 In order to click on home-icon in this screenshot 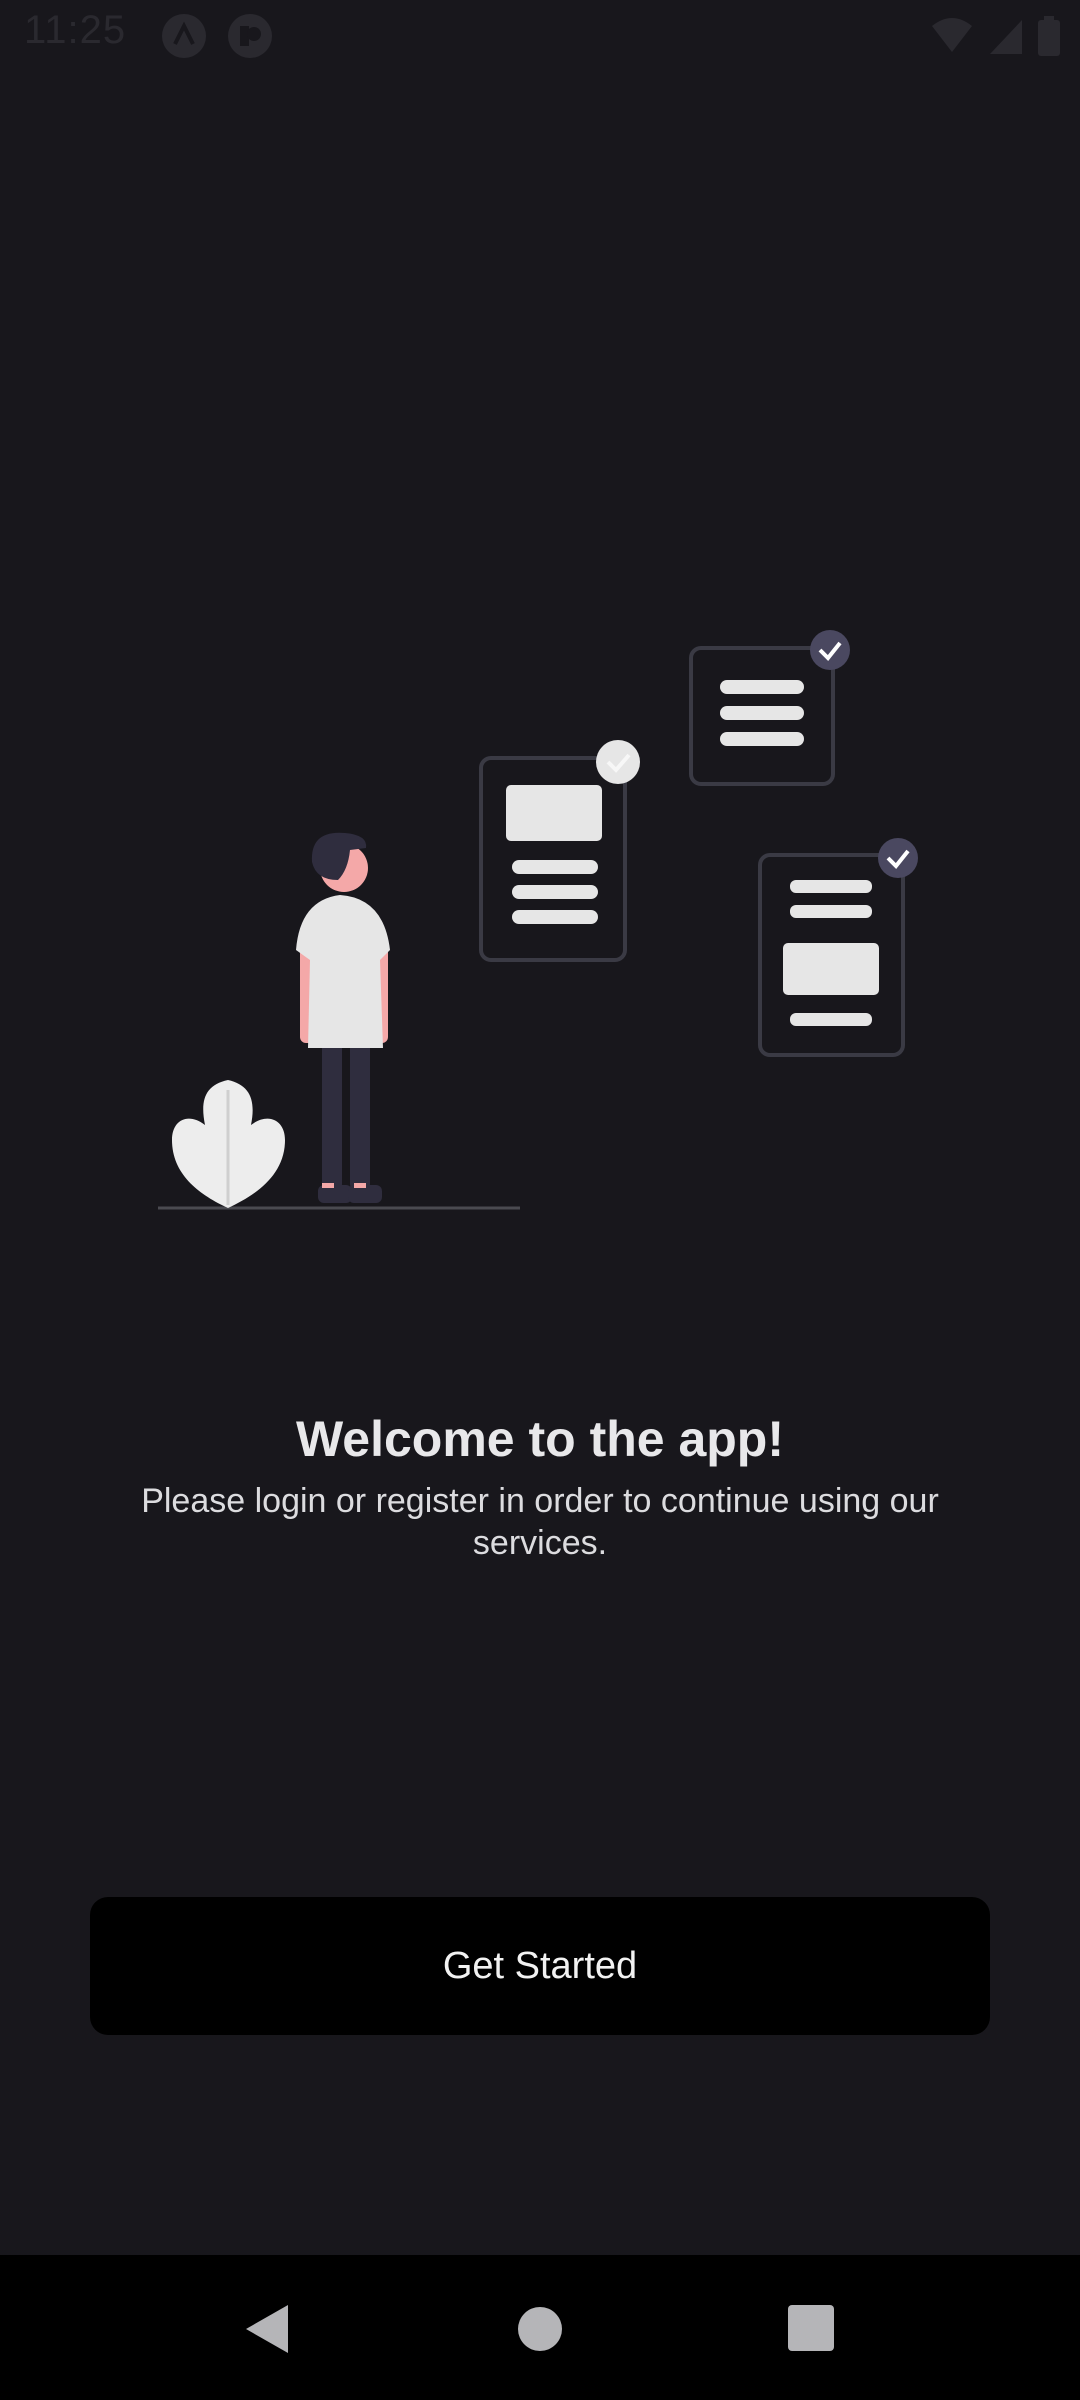, I will do `click(540, 2329)`.